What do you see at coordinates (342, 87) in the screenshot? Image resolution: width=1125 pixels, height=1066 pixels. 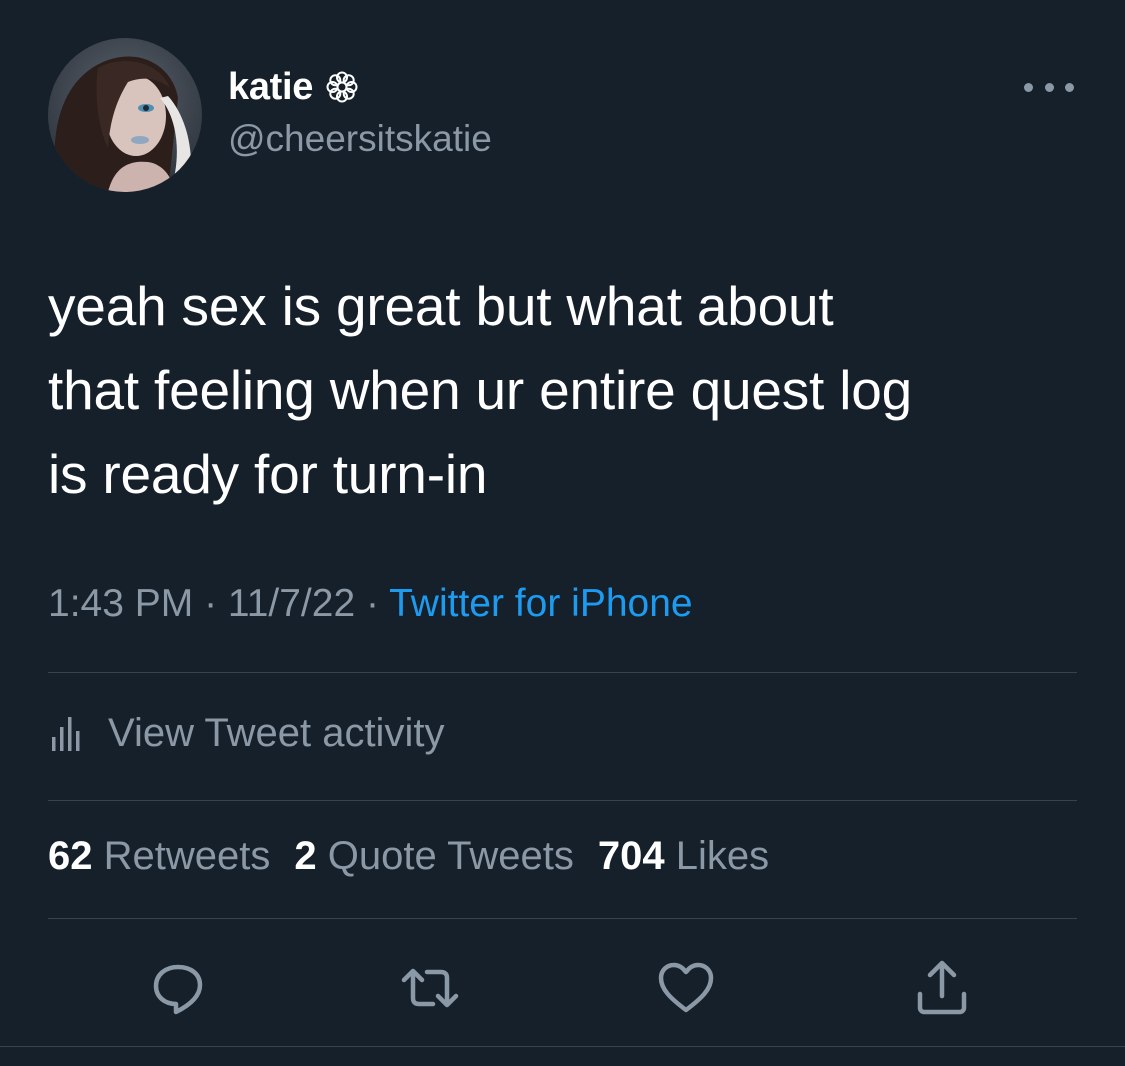 I see `flower-icon` at bounding box center [342, 87].